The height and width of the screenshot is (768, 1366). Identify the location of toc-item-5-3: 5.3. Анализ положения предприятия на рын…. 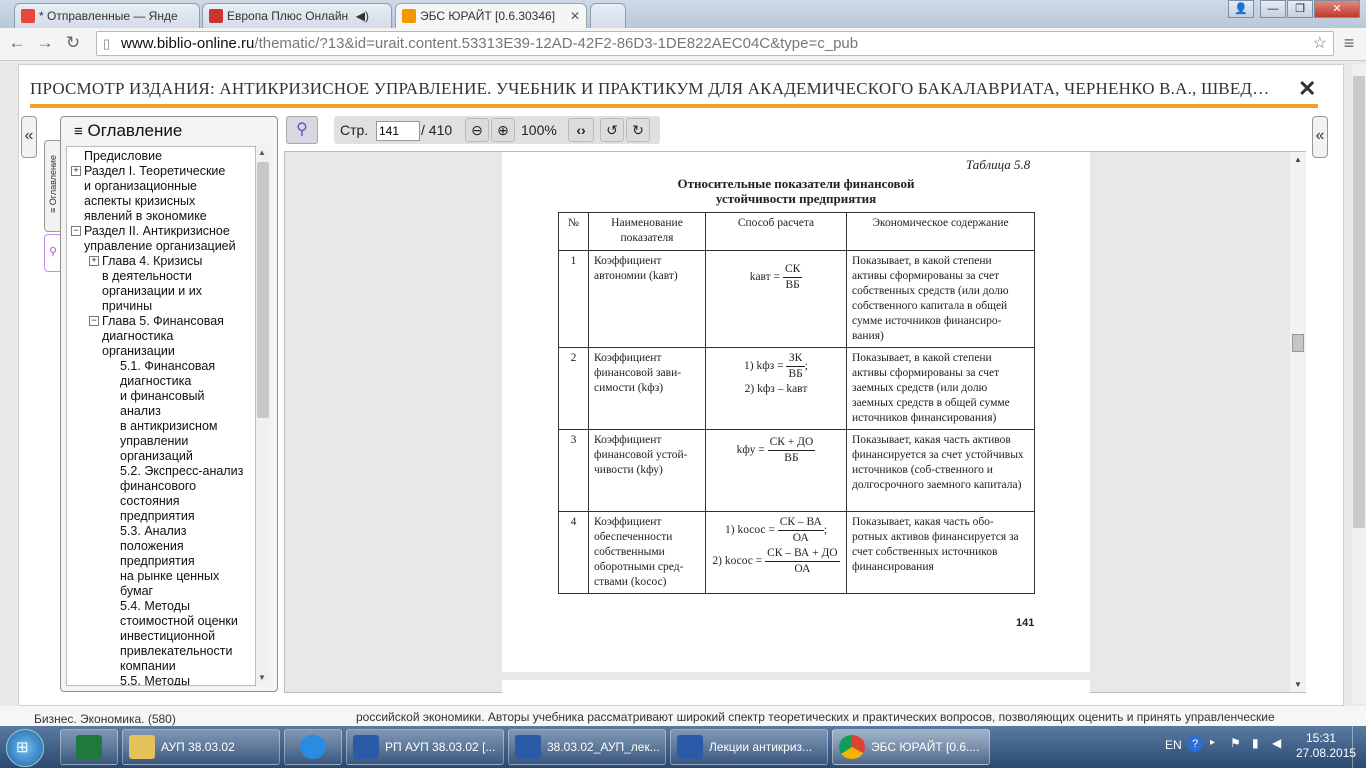
(169, 561).